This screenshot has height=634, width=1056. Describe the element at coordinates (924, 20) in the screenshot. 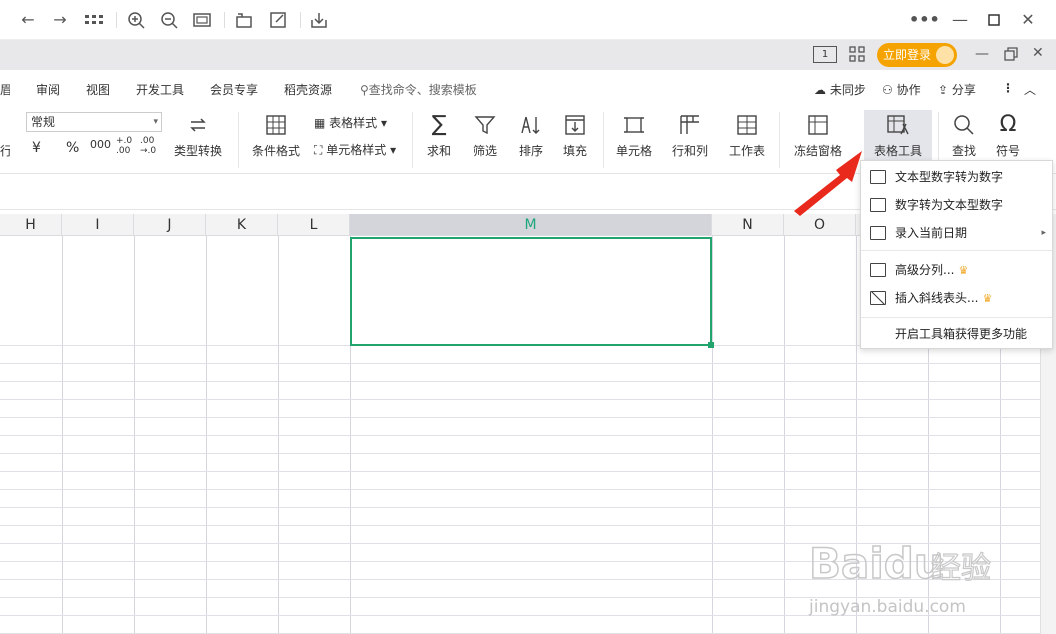

I see `more-icon: •••` at that location.